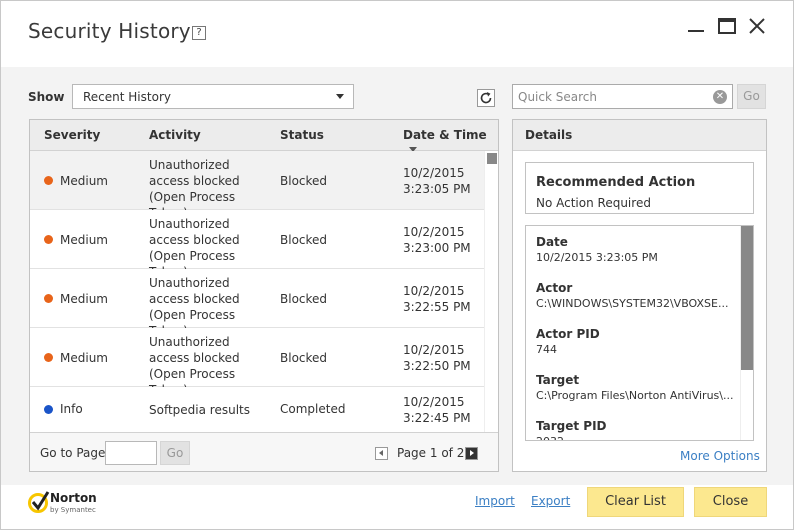 The height and width of the screenshot is (530, 794). What do you see at coordinates (437, 307) in the screenshot?
I see `time-text: 3:22:55 PM` at bounding box center [437, 307].